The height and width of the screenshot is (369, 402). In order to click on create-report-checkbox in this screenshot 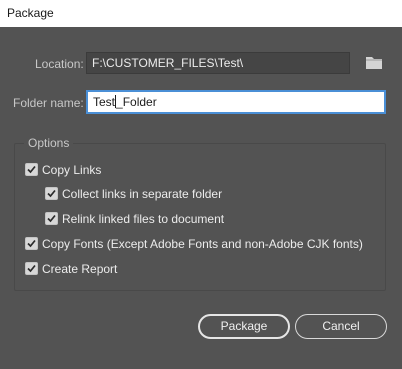, I will do `click(31, 268)`.